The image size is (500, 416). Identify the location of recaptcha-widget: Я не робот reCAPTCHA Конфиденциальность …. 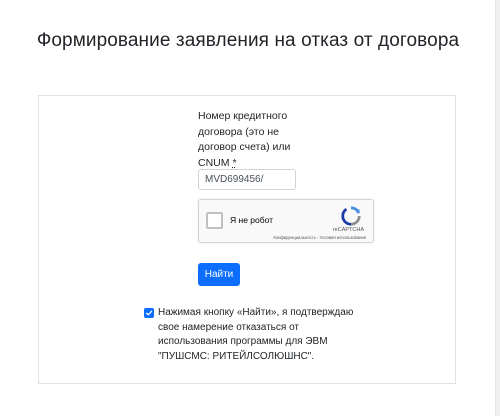
(286, 221).